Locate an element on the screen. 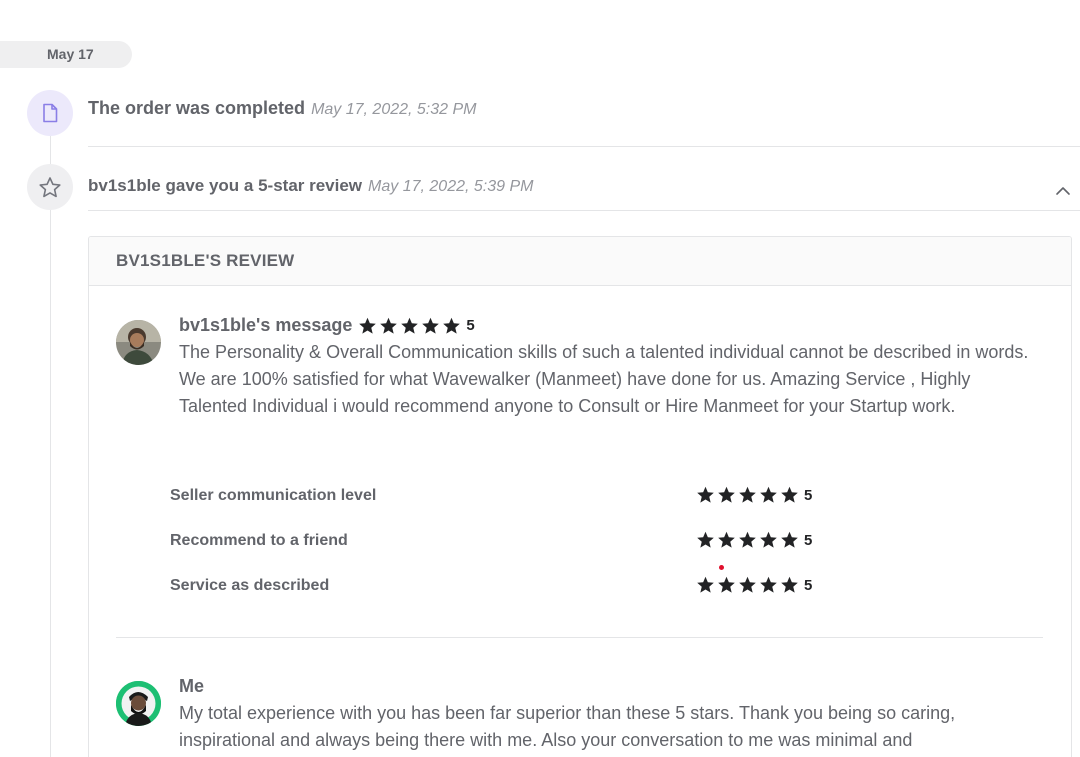 The height and width of the screenshot is (757, 1080). event-title: The order was completed is located at coordinates (197, 108).